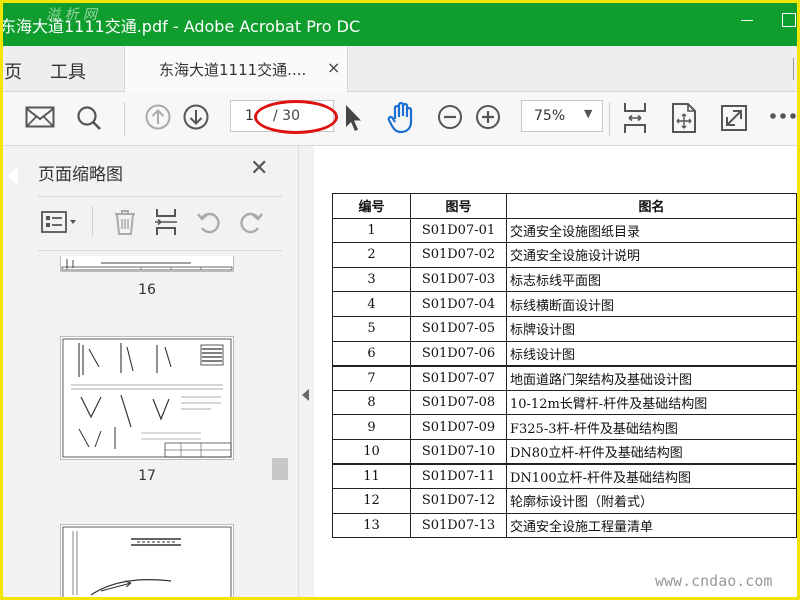 This screenshot has width=800, height=600. Describe the element at coordinates (550, 116) in the screenshot. I see `zoom-value: 75%` at that location.